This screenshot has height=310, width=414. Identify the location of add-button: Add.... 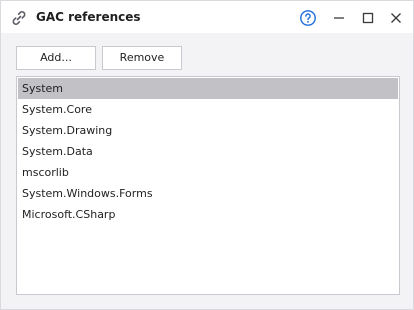
(56, 58).